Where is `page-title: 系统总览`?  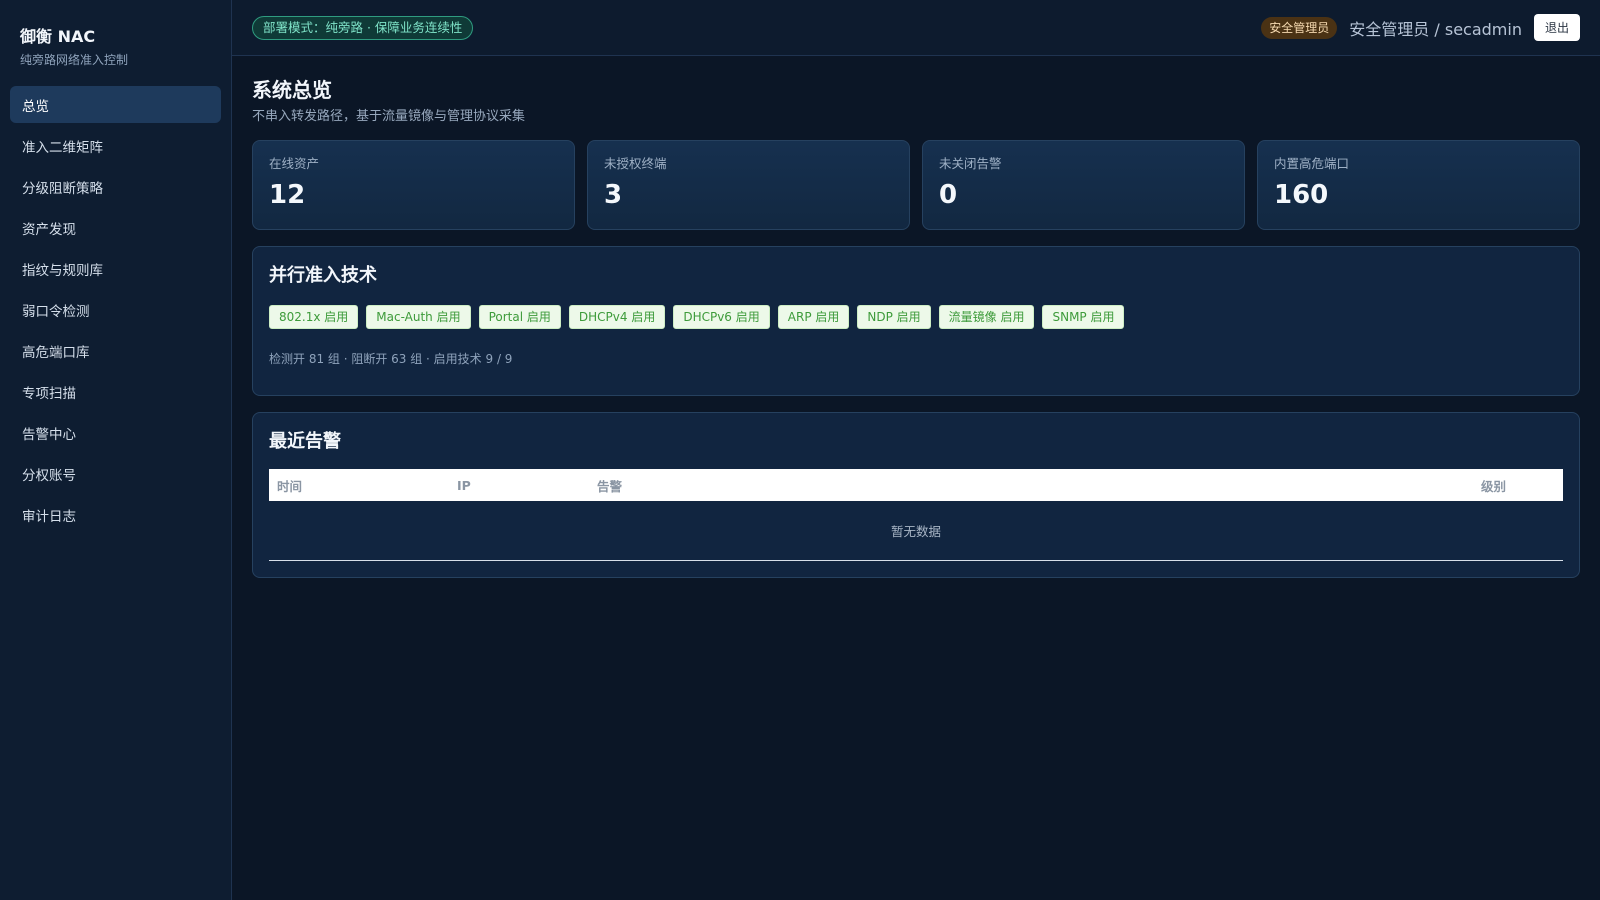
page-title: 系统总览 is located at coordinates (292, 90).